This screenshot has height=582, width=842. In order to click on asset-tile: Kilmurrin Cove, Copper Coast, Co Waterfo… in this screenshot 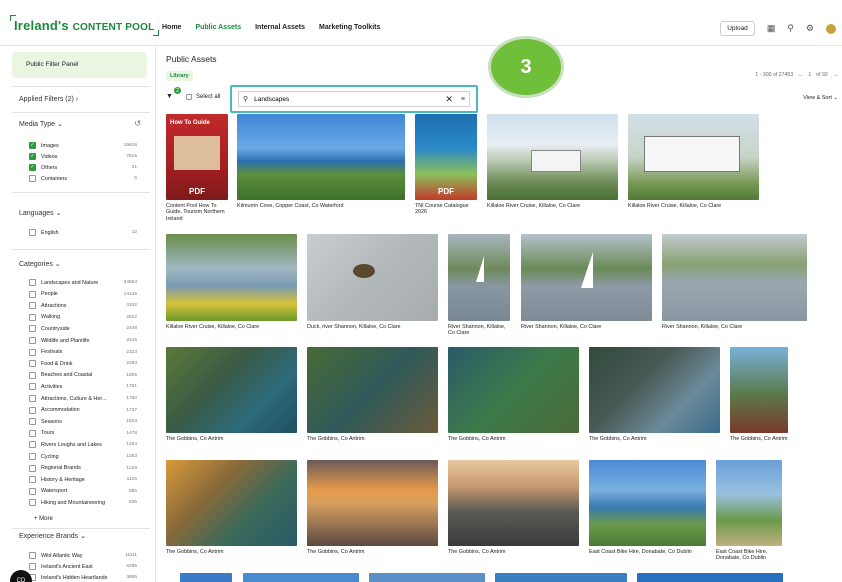, I will do `click(321, 161)`.